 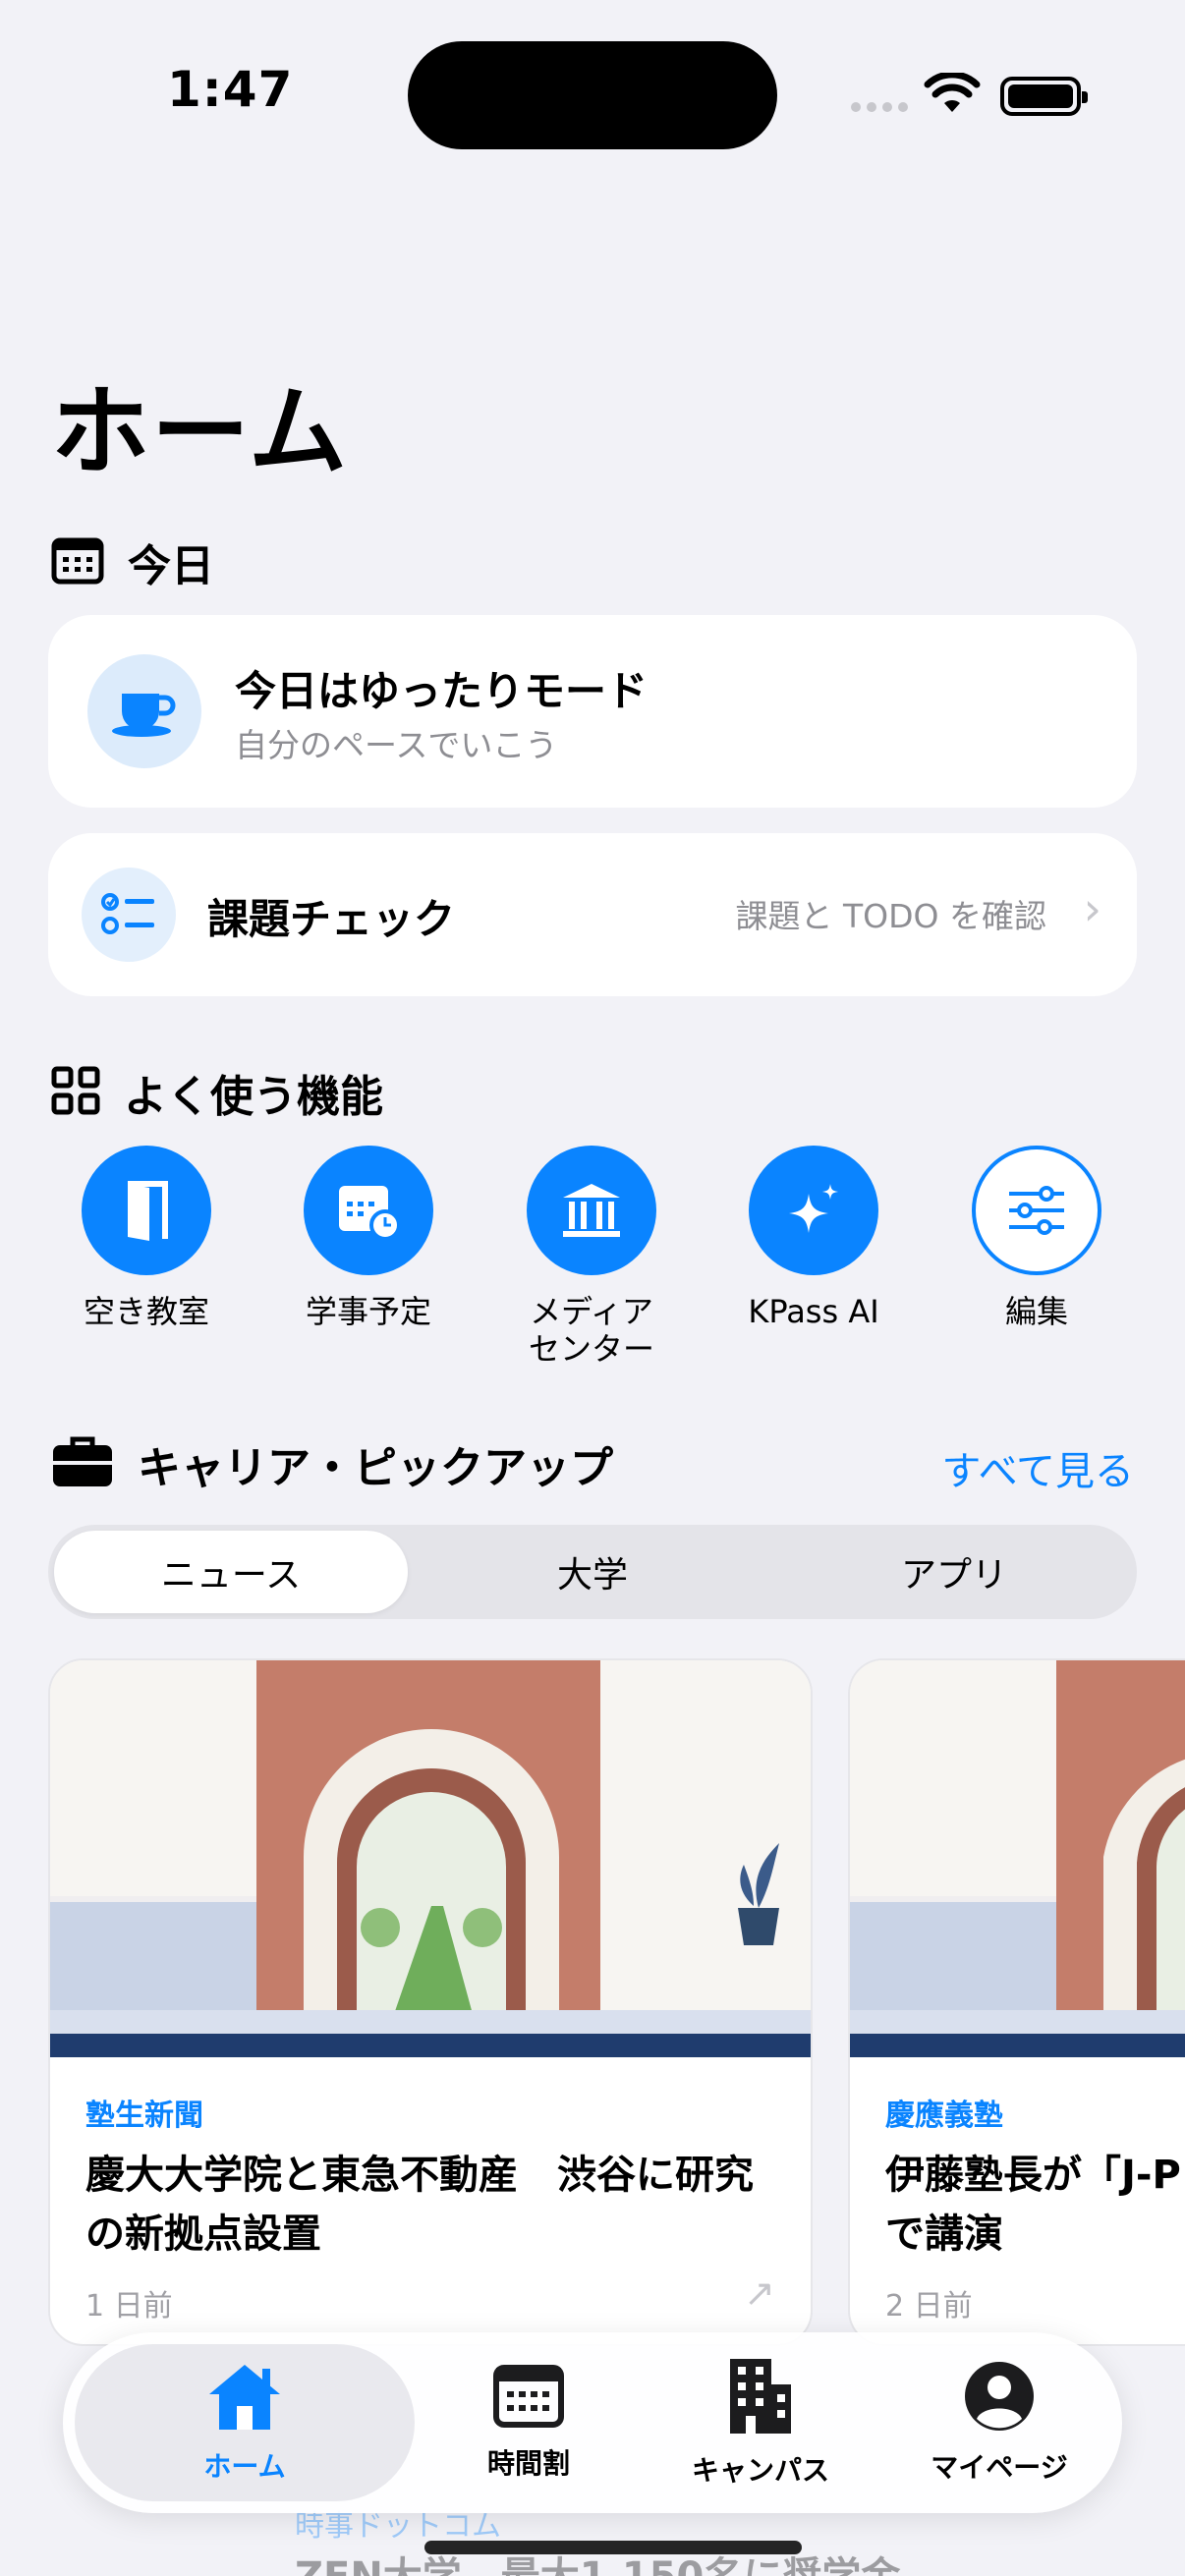 I want to click on feature-academic-calendar: 学事予定, so click(x=369, y=1238).